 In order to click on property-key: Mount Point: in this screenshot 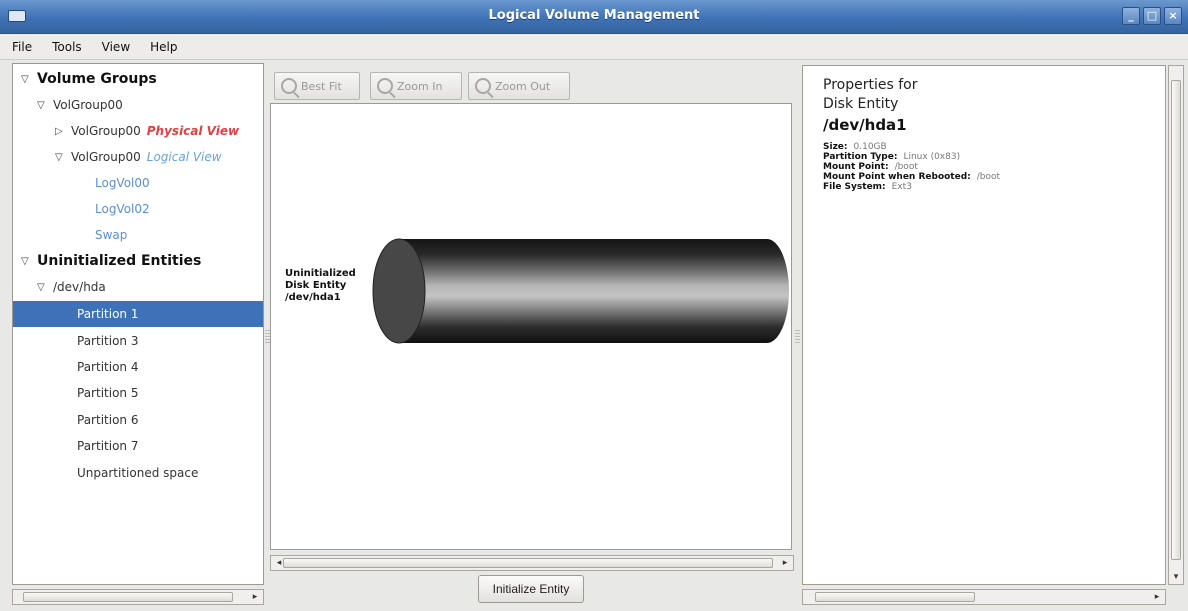, I will do `click(856, 167)`.